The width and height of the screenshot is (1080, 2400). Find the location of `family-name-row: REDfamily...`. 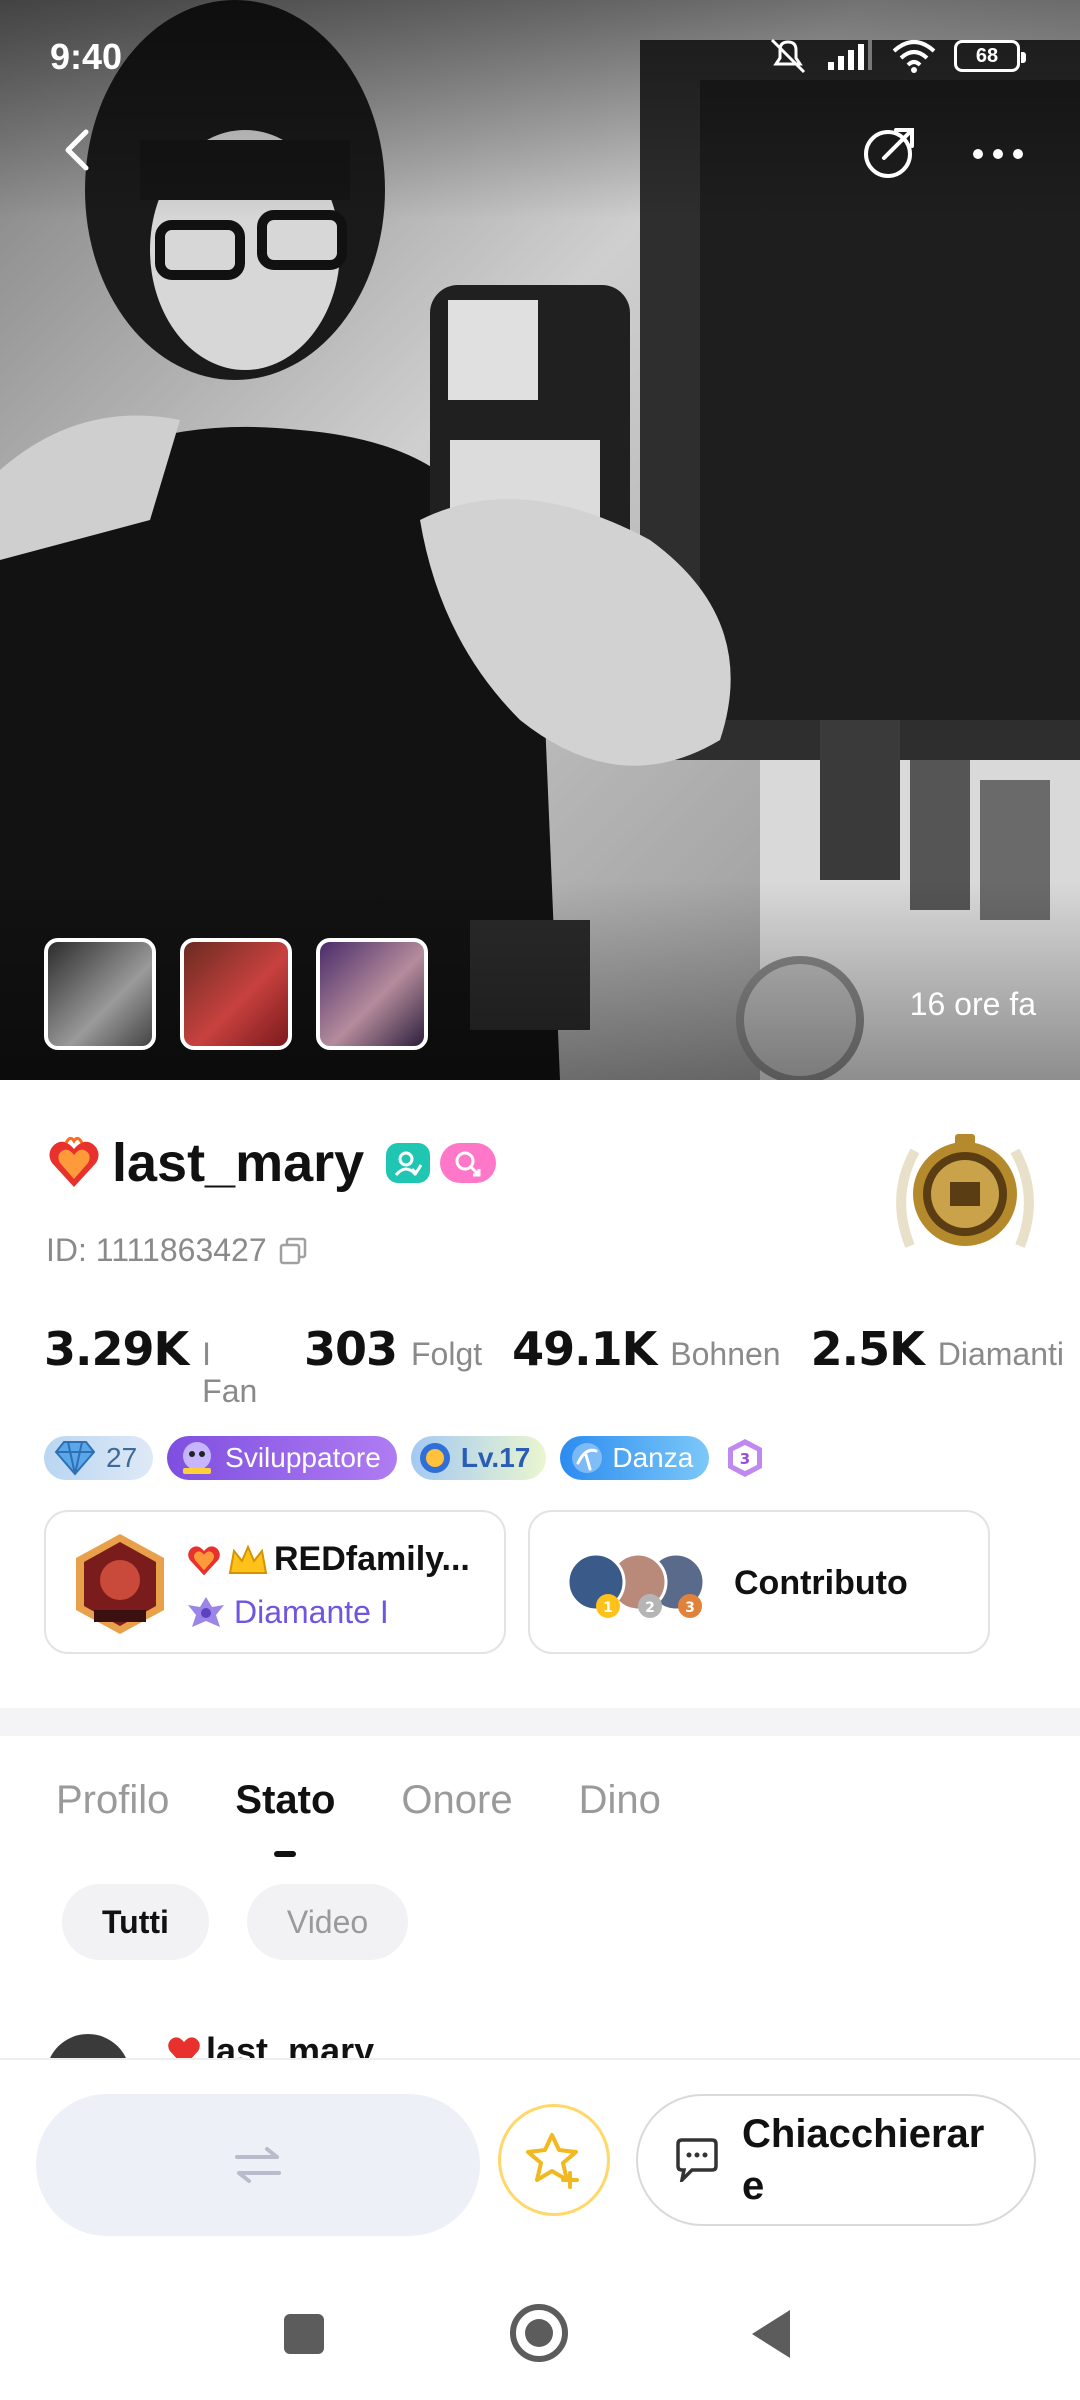

family-name-row: REDfamily... is located at coordinates (328, 1559).